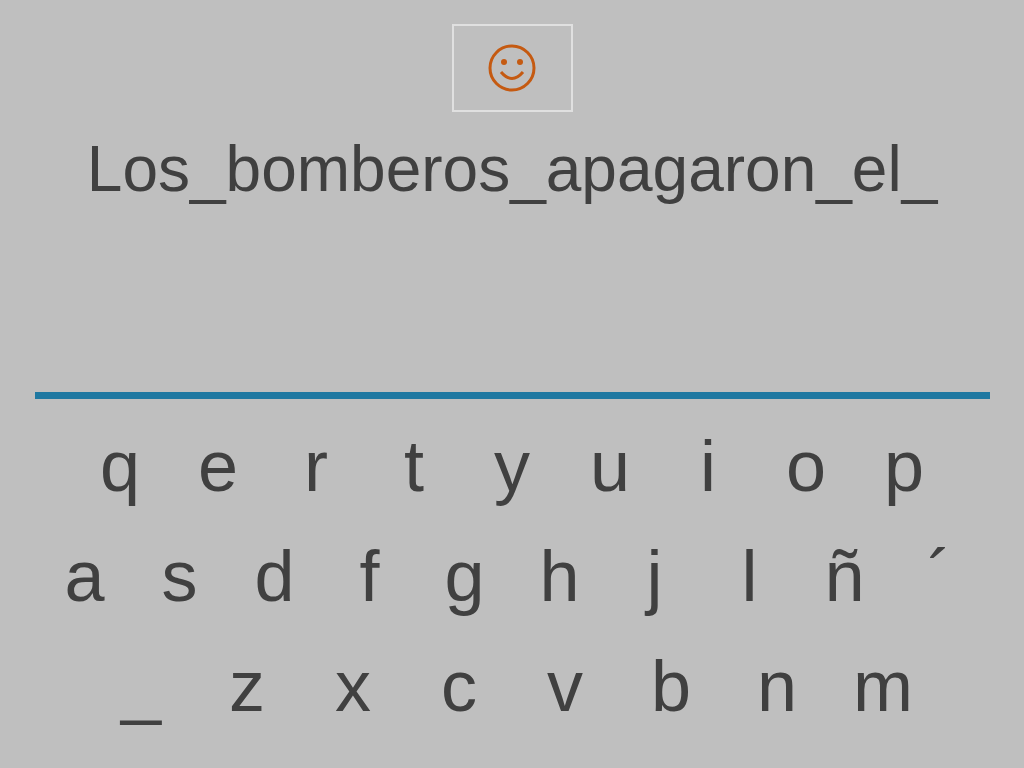  Describe the element at coordinates (559, 576) in the screenshot. I see `key-button: h` at that location.